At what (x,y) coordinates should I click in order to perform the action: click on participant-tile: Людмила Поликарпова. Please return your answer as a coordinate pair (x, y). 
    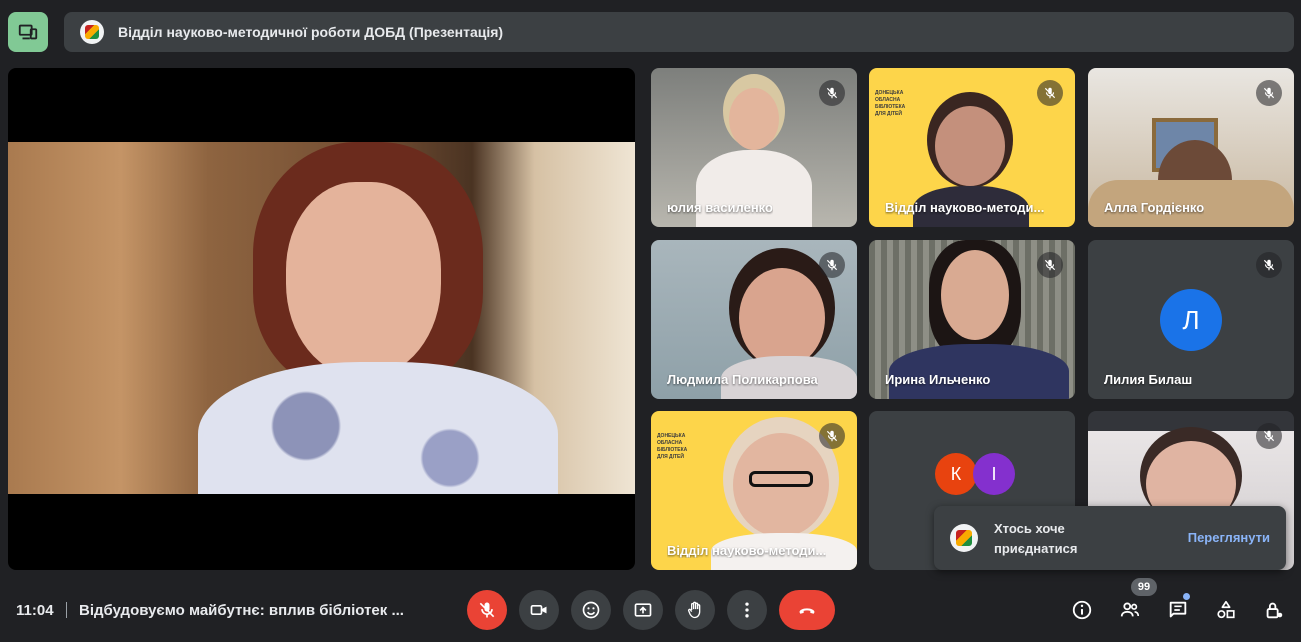
    Looking at the image, I should click on (754, 319).